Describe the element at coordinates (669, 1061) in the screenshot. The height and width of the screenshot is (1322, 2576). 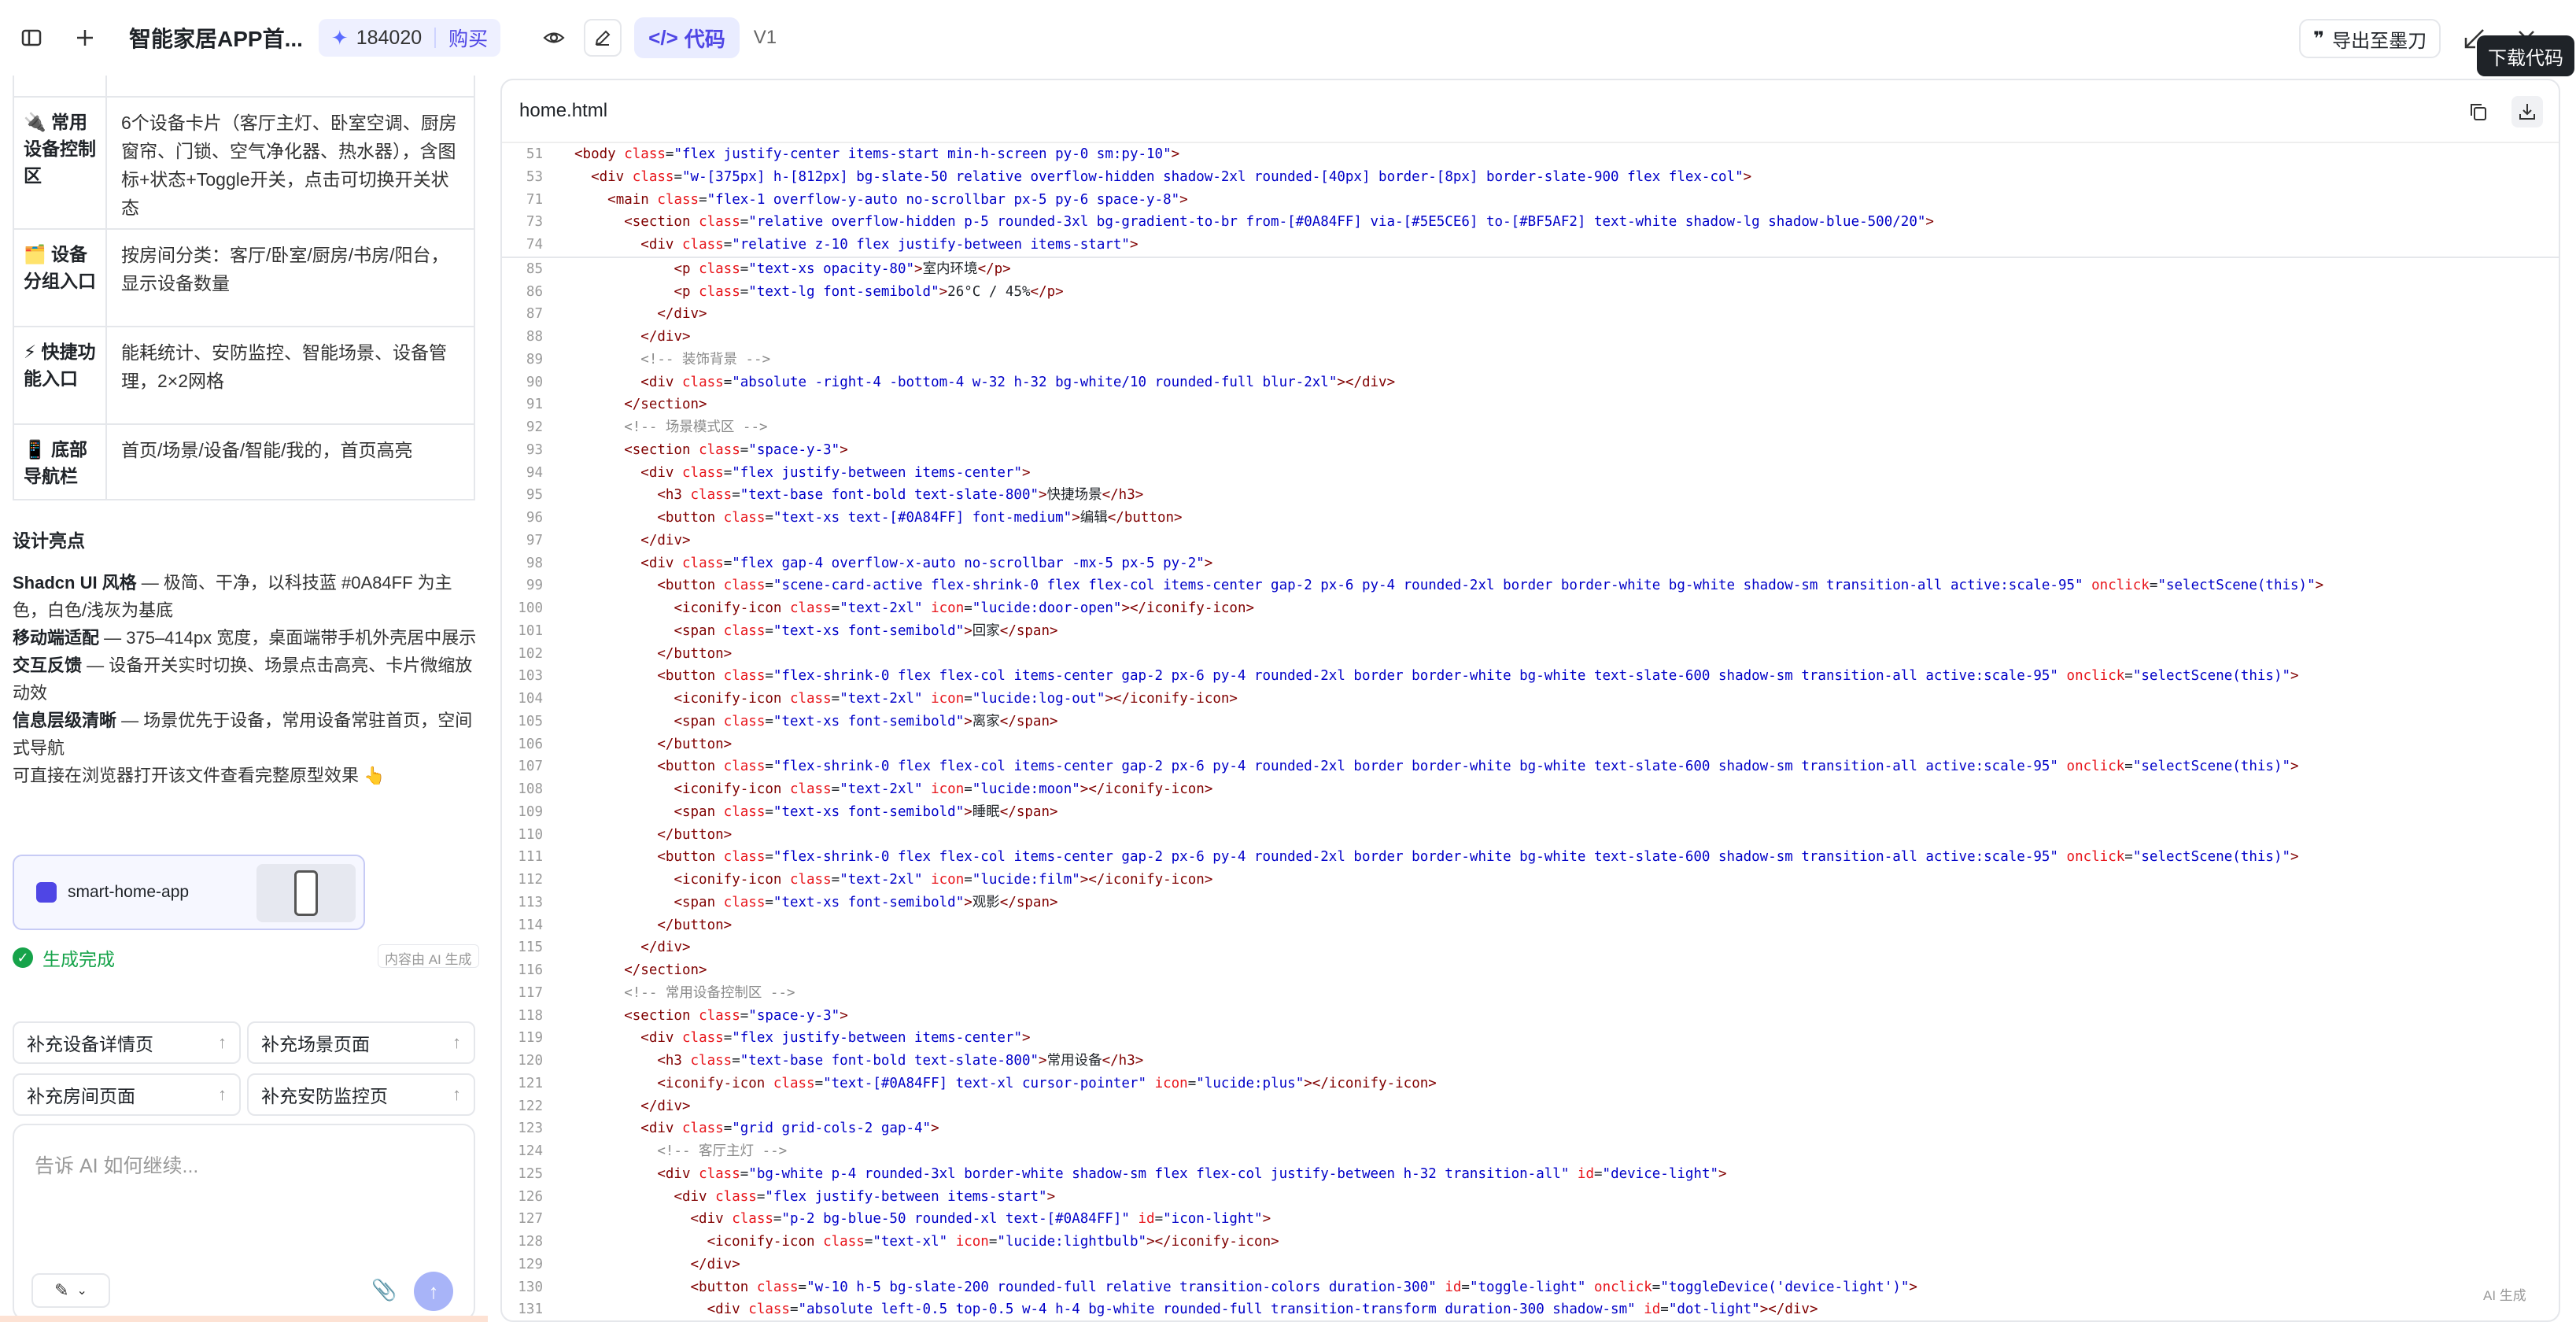
I see `code-tag: <h3` at that location.